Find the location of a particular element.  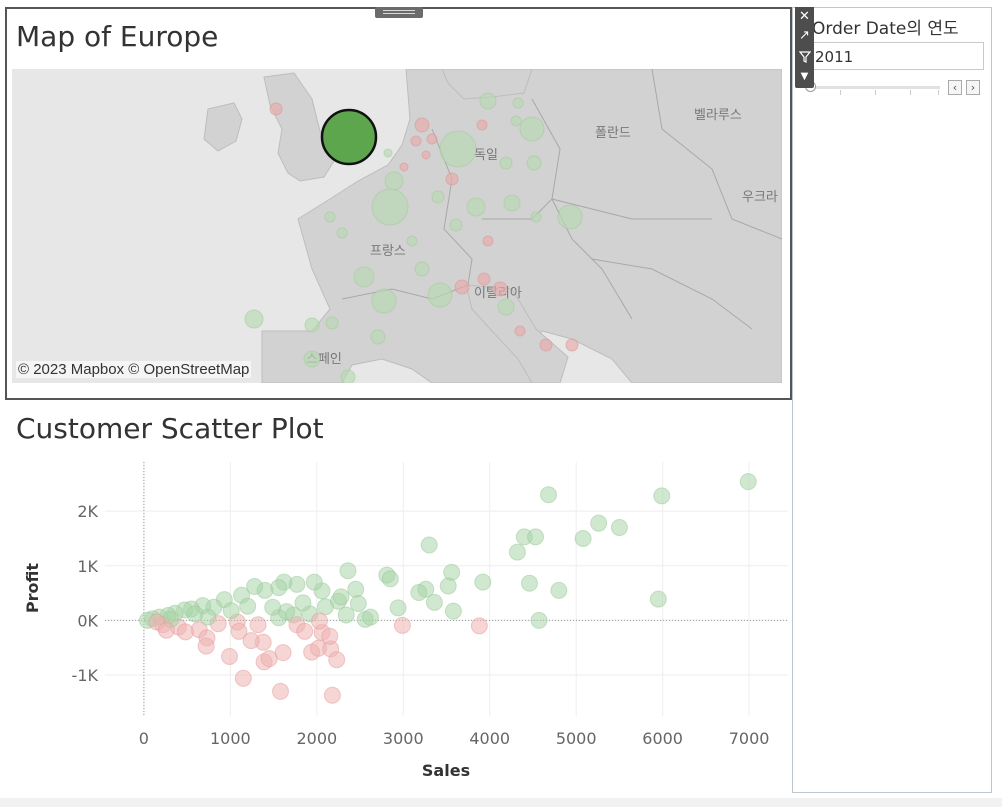

filter-icon is located at coordinates (804, 56).